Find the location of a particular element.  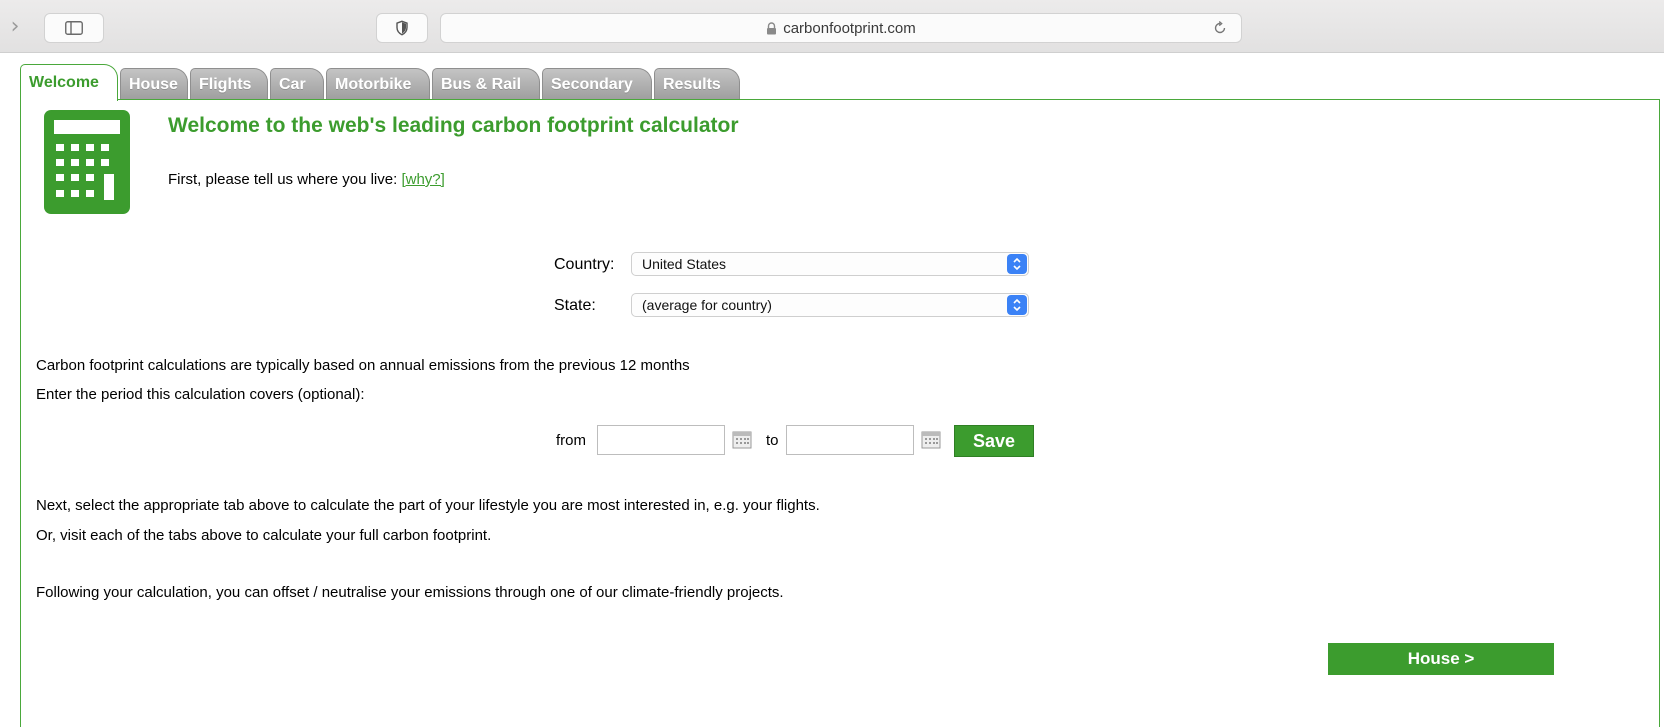

country-select: United States is located at coordinates (830, 264).